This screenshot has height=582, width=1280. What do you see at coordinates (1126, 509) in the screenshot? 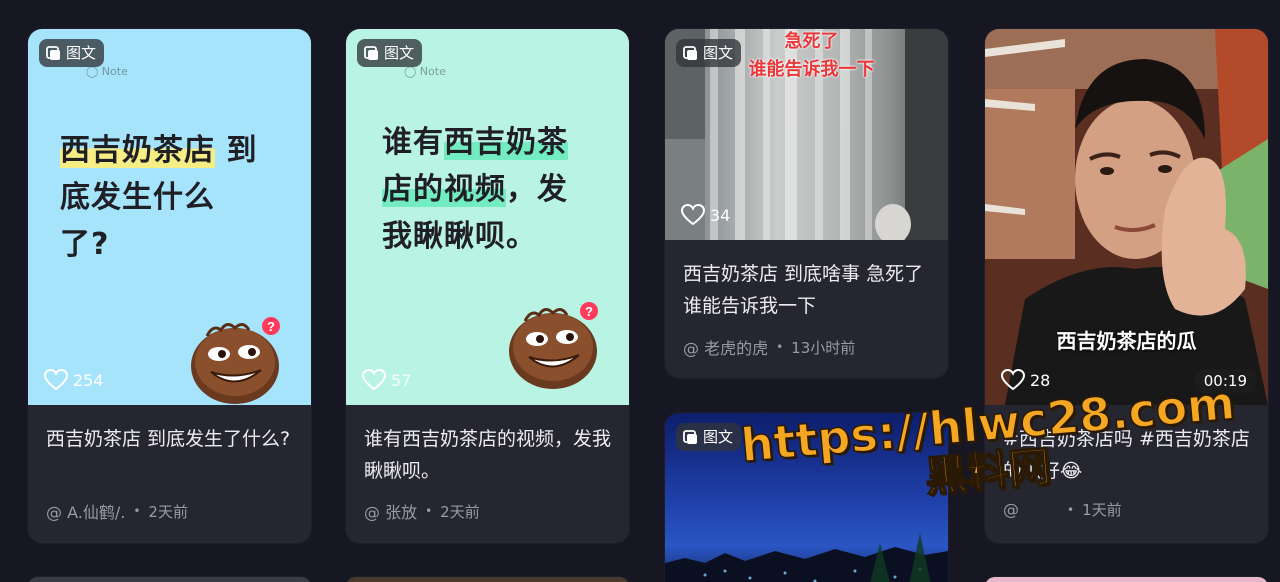
I see `post-meta: @ • 1天前` at bounding box center [1126, 509].